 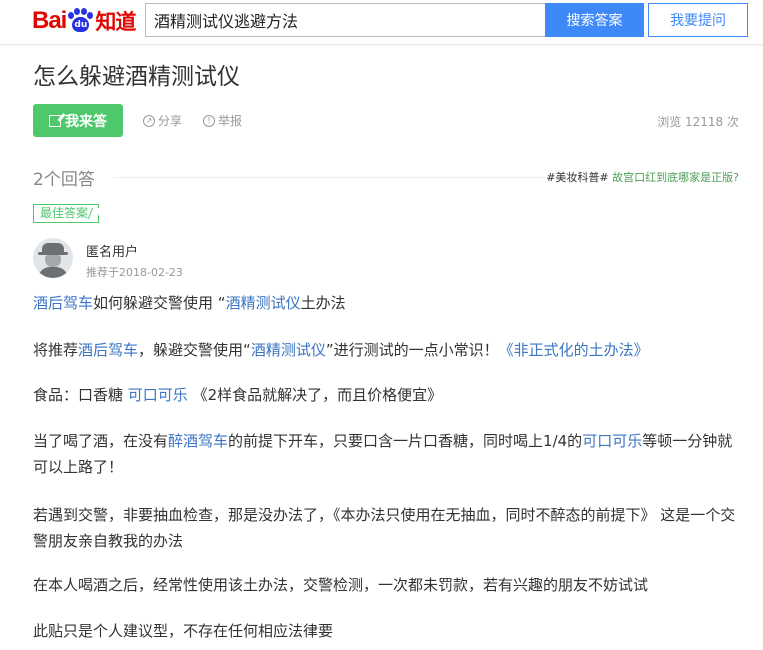 What do you see at coordinates (189, 303) in the screenshot?
I see `answer-paragraph: 酒后驾车如何躲避交警使用 “酒精测试仪土办法` at bounding box center [189, 303].